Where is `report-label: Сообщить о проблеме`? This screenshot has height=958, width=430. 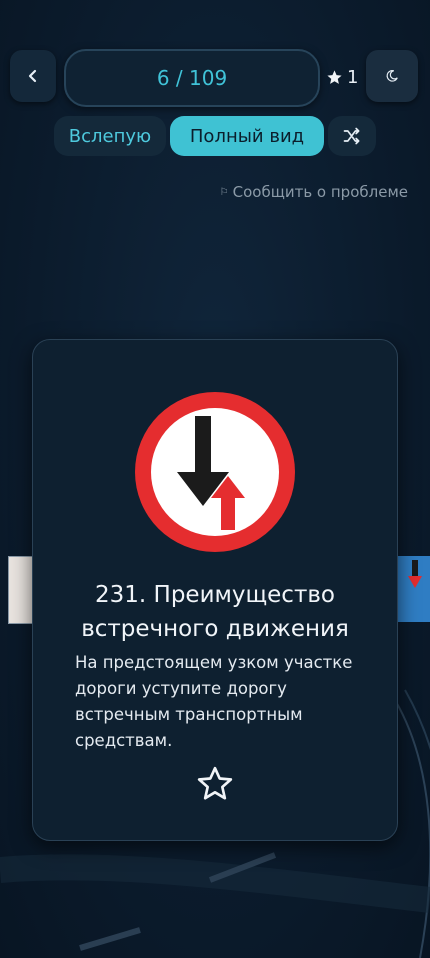 report-label: Сообщить о проблеме is located at coordinates (320, 192).